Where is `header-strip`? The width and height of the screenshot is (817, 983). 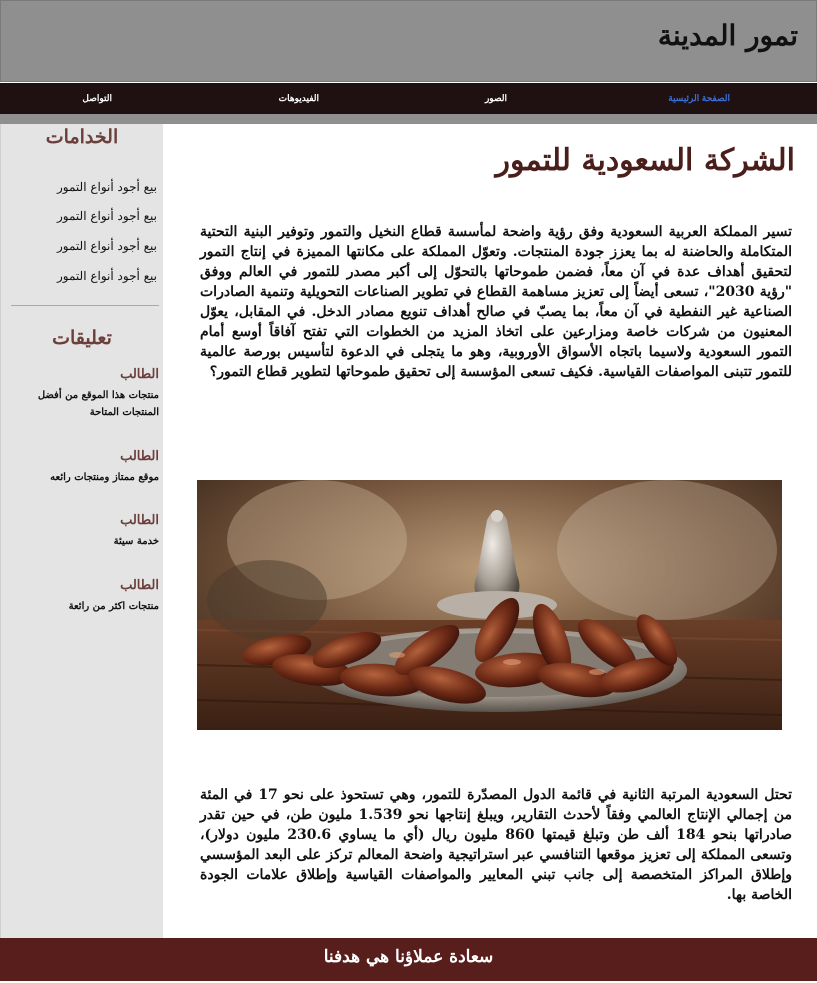 header-strip is located at coordinates (408, 119).